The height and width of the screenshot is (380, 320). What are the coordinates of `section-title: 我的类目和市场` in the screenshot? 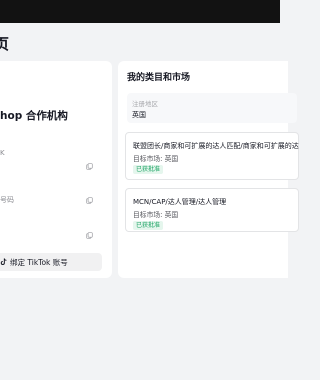 It's located at (159, 78).